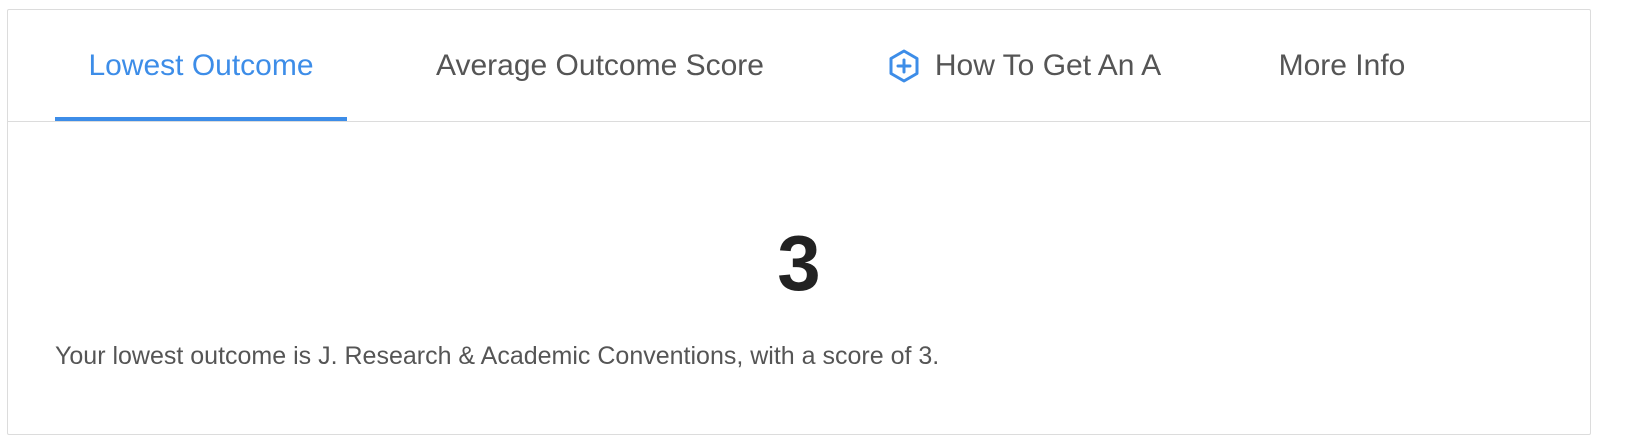 This screenshot has height=444, width=1626. I want to click on tab-how-to-get-an-a: How To Get An A, so click(1024, 65).